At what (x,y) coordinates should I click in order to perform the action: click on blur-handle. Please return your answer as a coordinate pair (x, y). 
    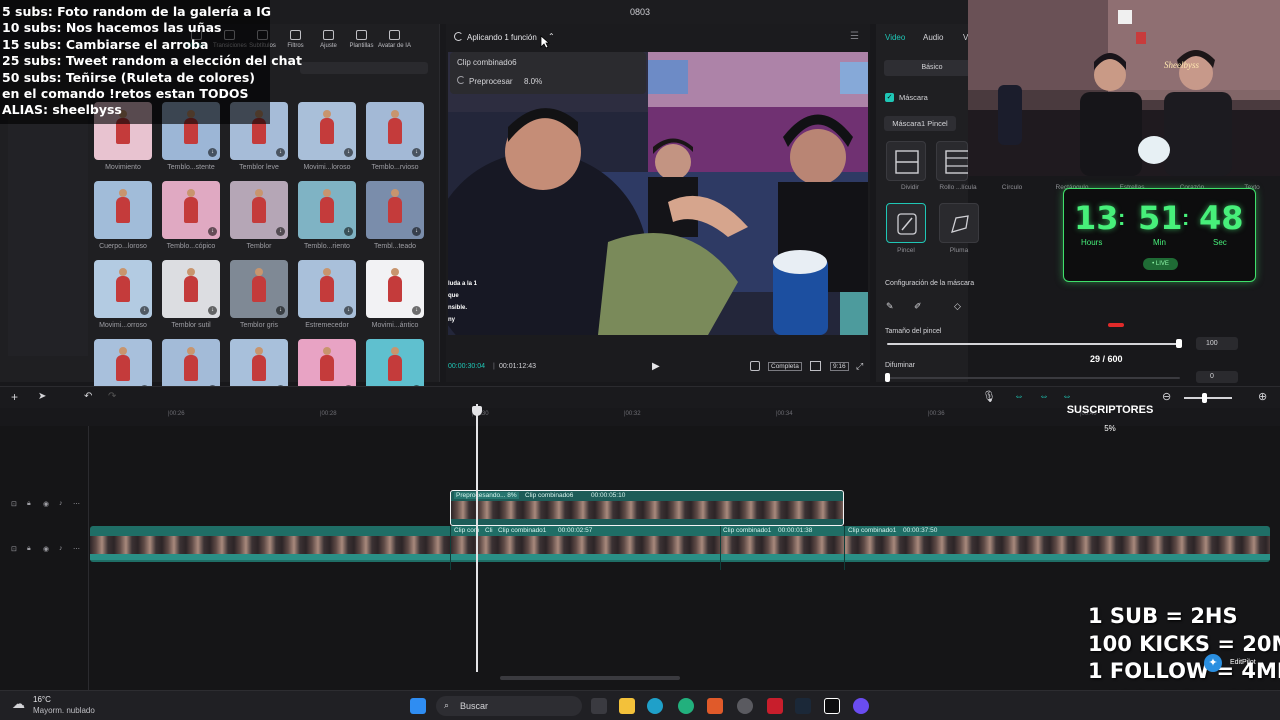
    Looking at the image, I should click on (887, 377).